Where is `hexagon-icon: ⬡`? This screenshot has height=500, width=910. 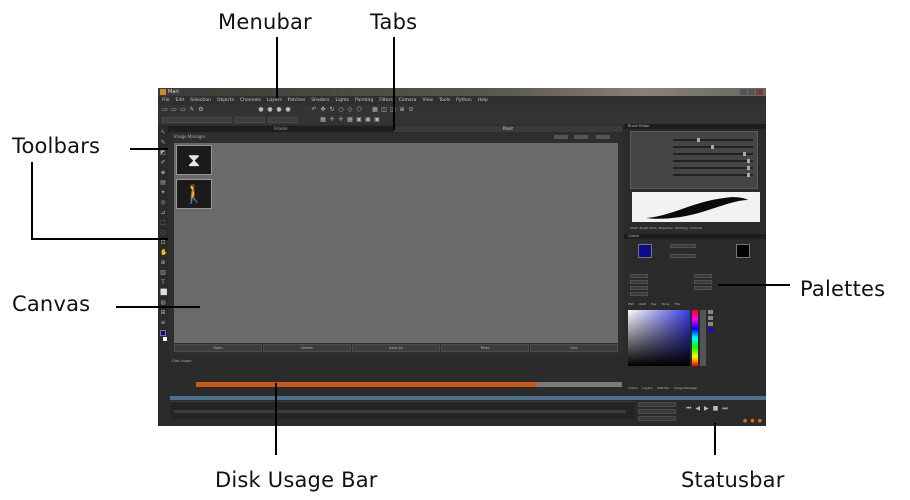 hexagon-icon: ⬡ is located at coordinates (359, 110).